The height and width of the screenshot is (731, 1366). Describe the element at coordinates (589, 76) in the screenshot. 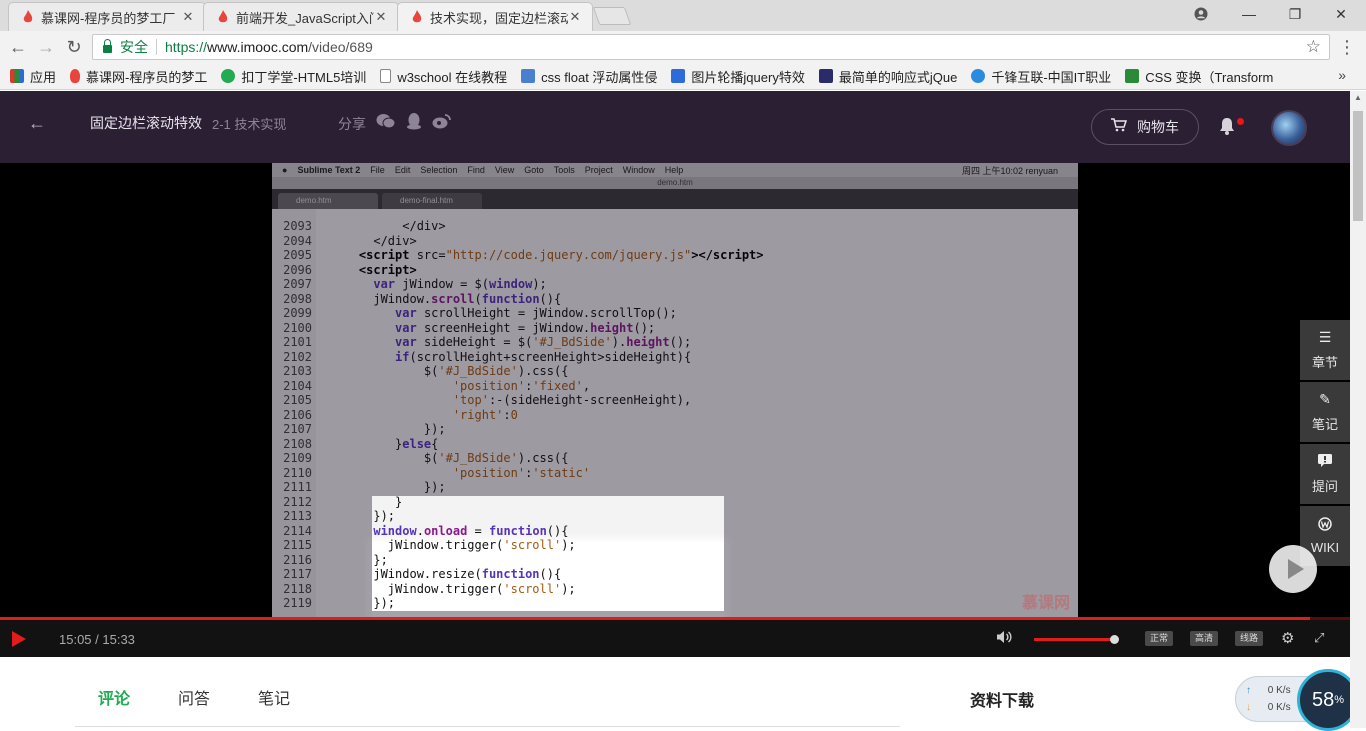

I see `bookmark-item: css float 浮动属性侵` at that location.